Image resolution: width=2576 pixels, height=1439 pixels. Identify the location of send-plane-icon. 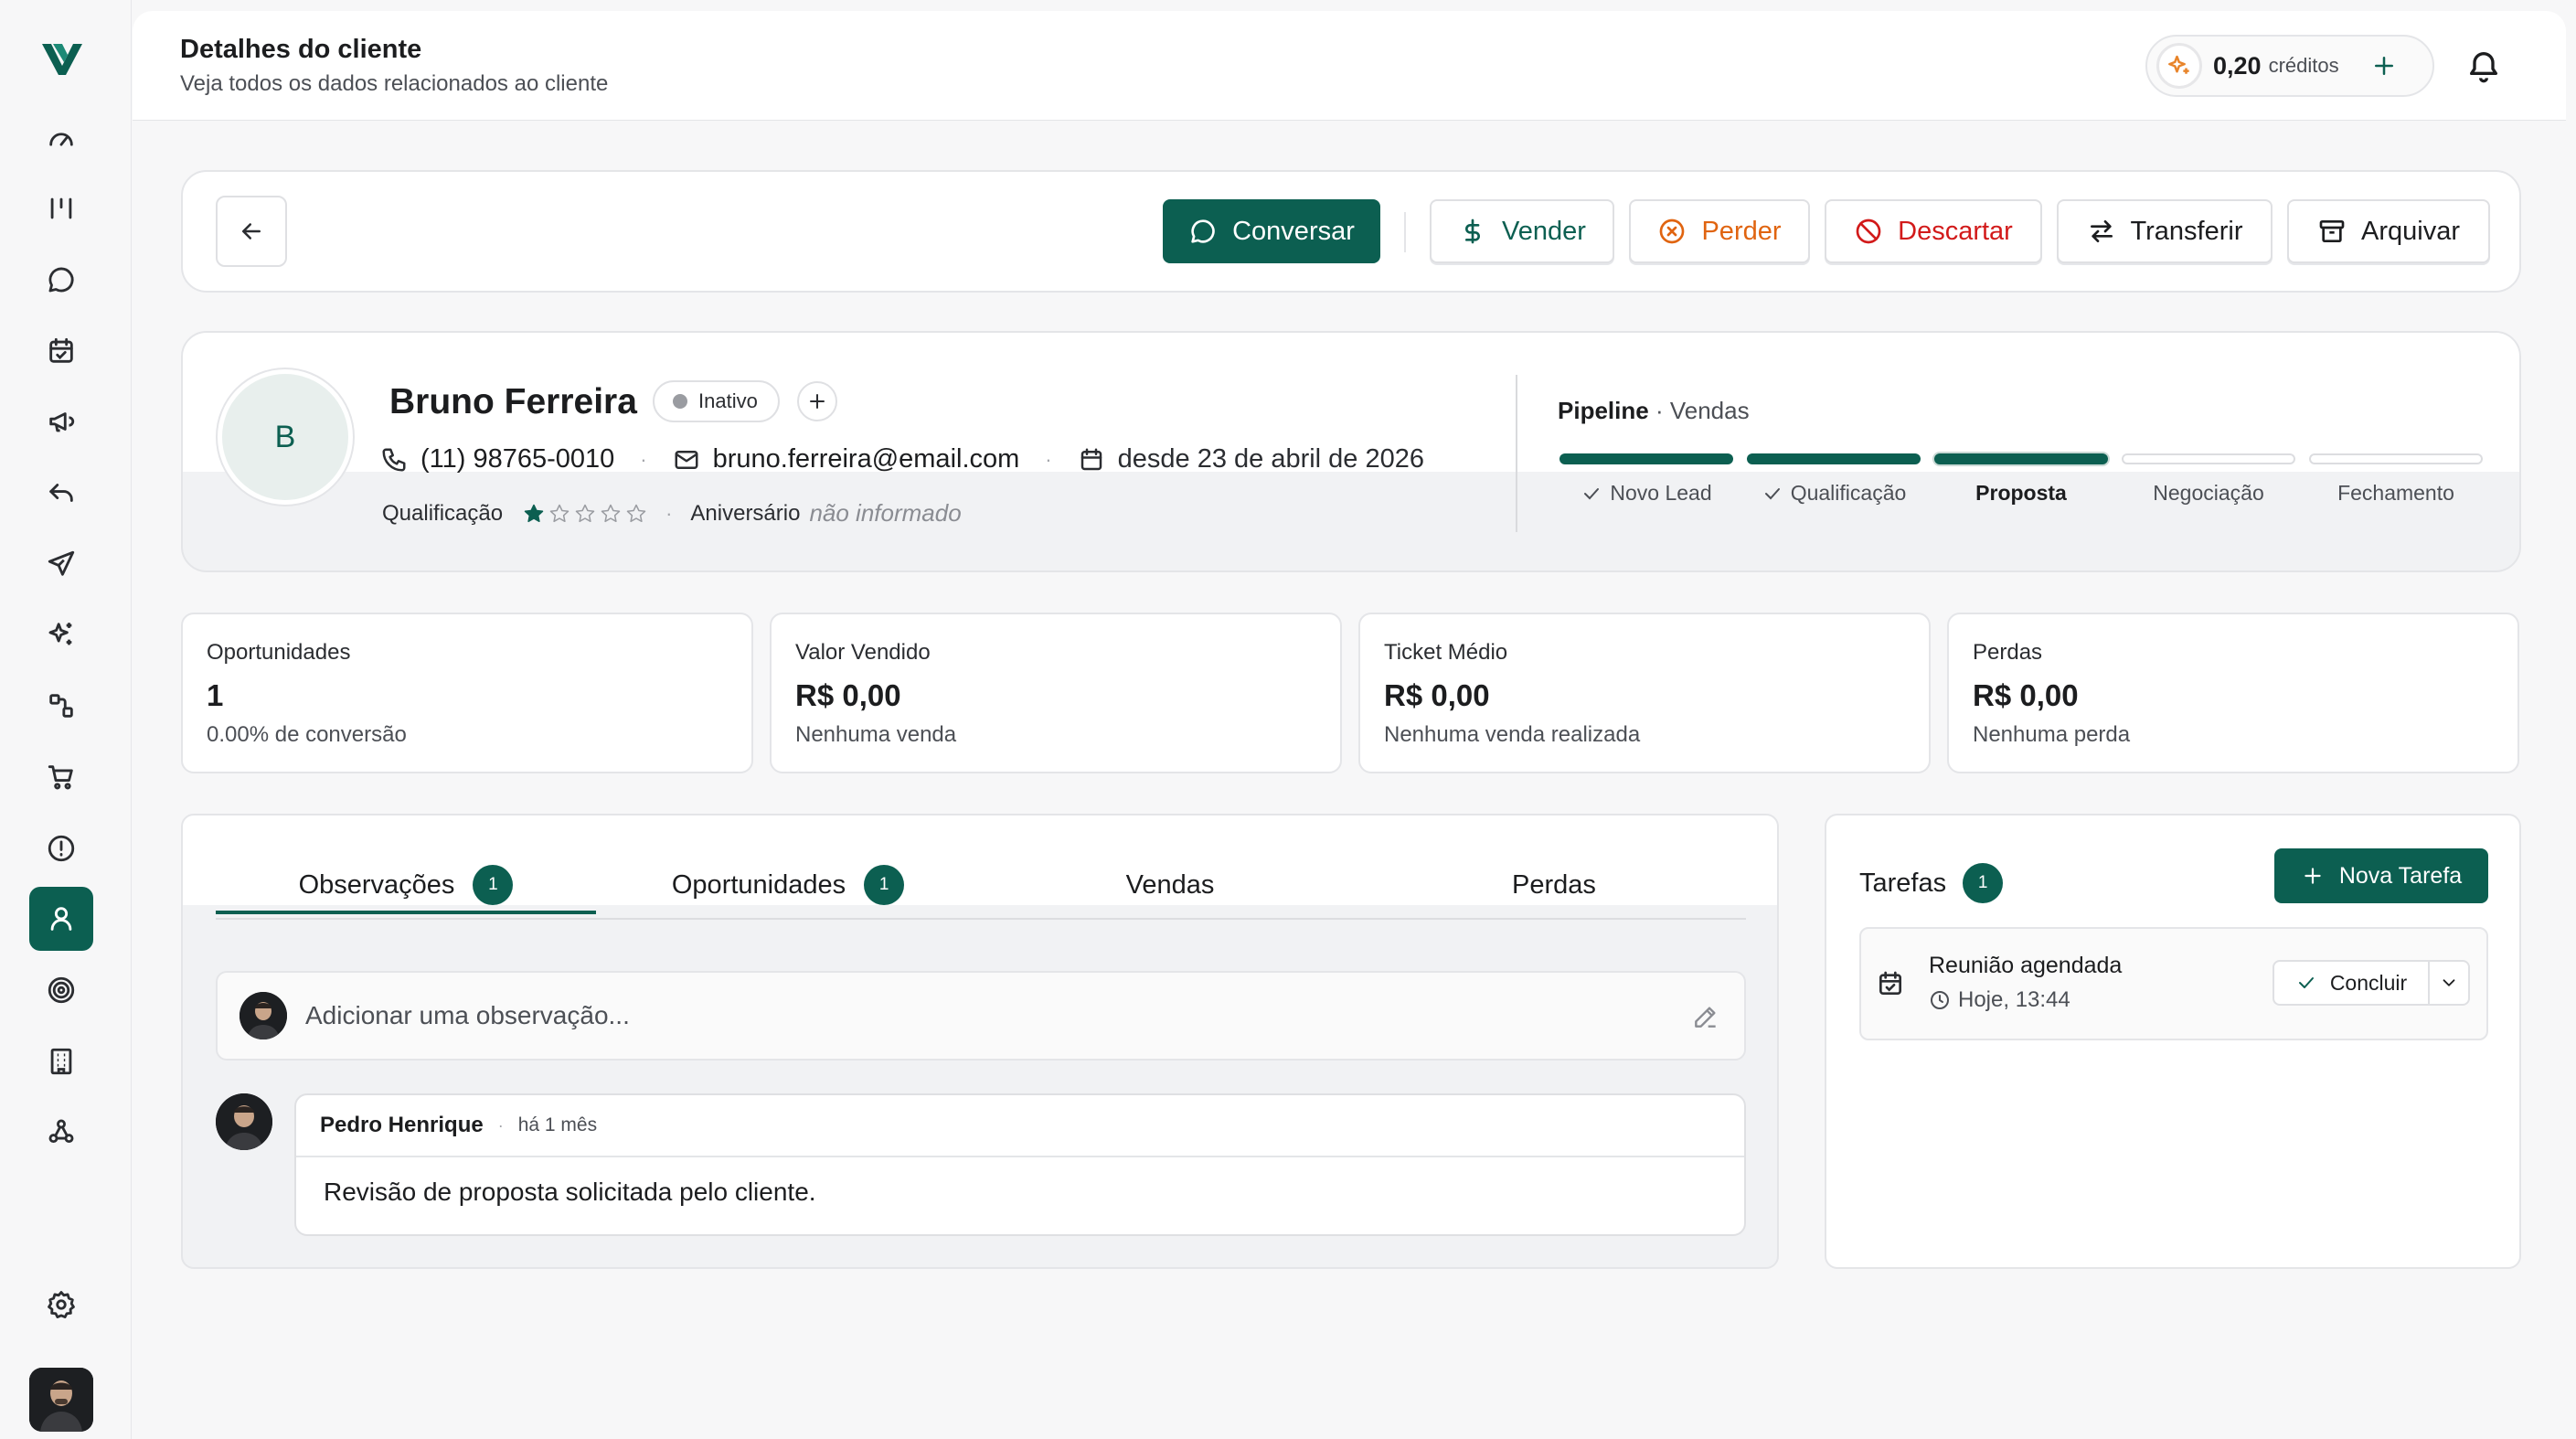
(61, 563).